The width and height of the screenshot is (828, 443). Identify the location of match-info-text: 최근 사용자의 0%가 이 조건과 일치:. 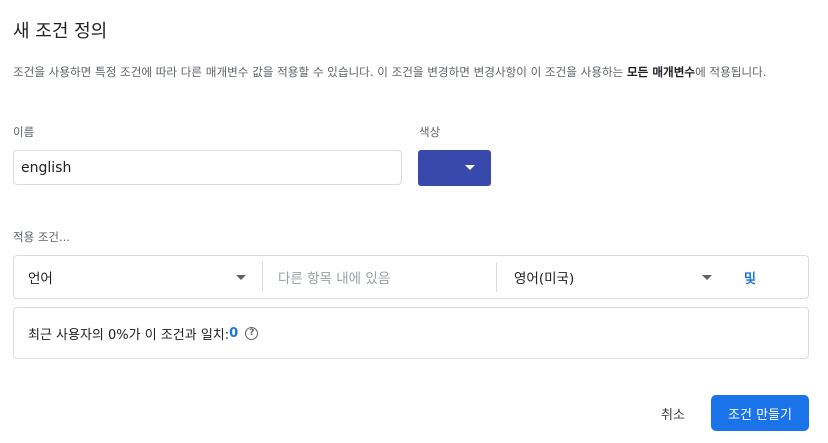
(129, 335).